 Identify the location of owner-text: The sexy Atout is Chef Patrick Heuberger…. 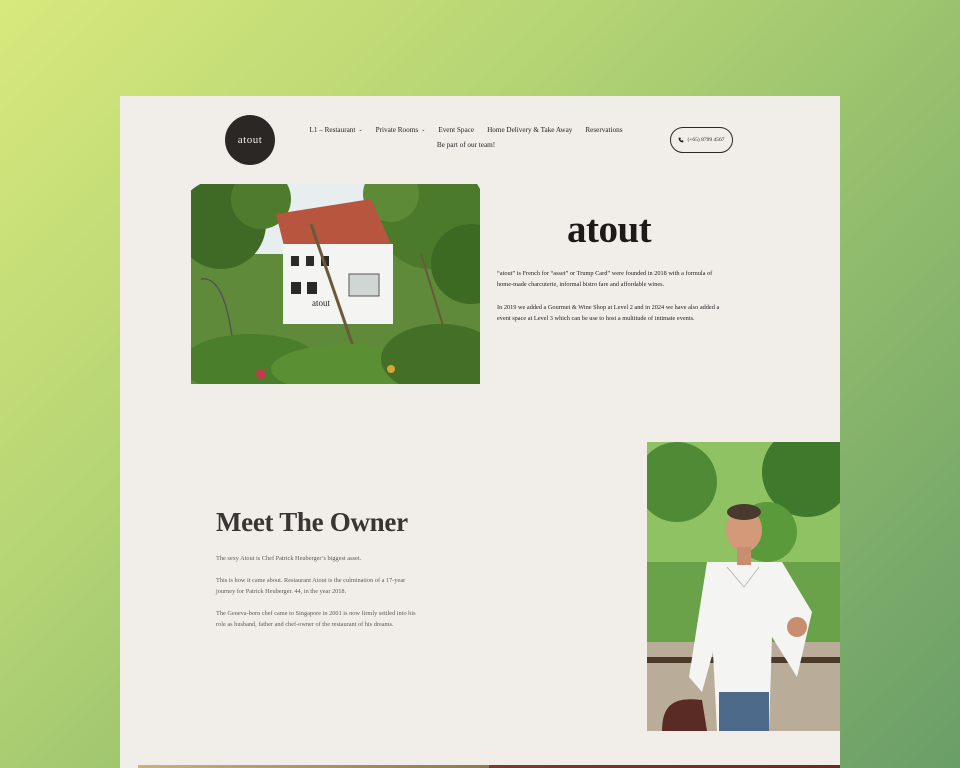
(316, 591).